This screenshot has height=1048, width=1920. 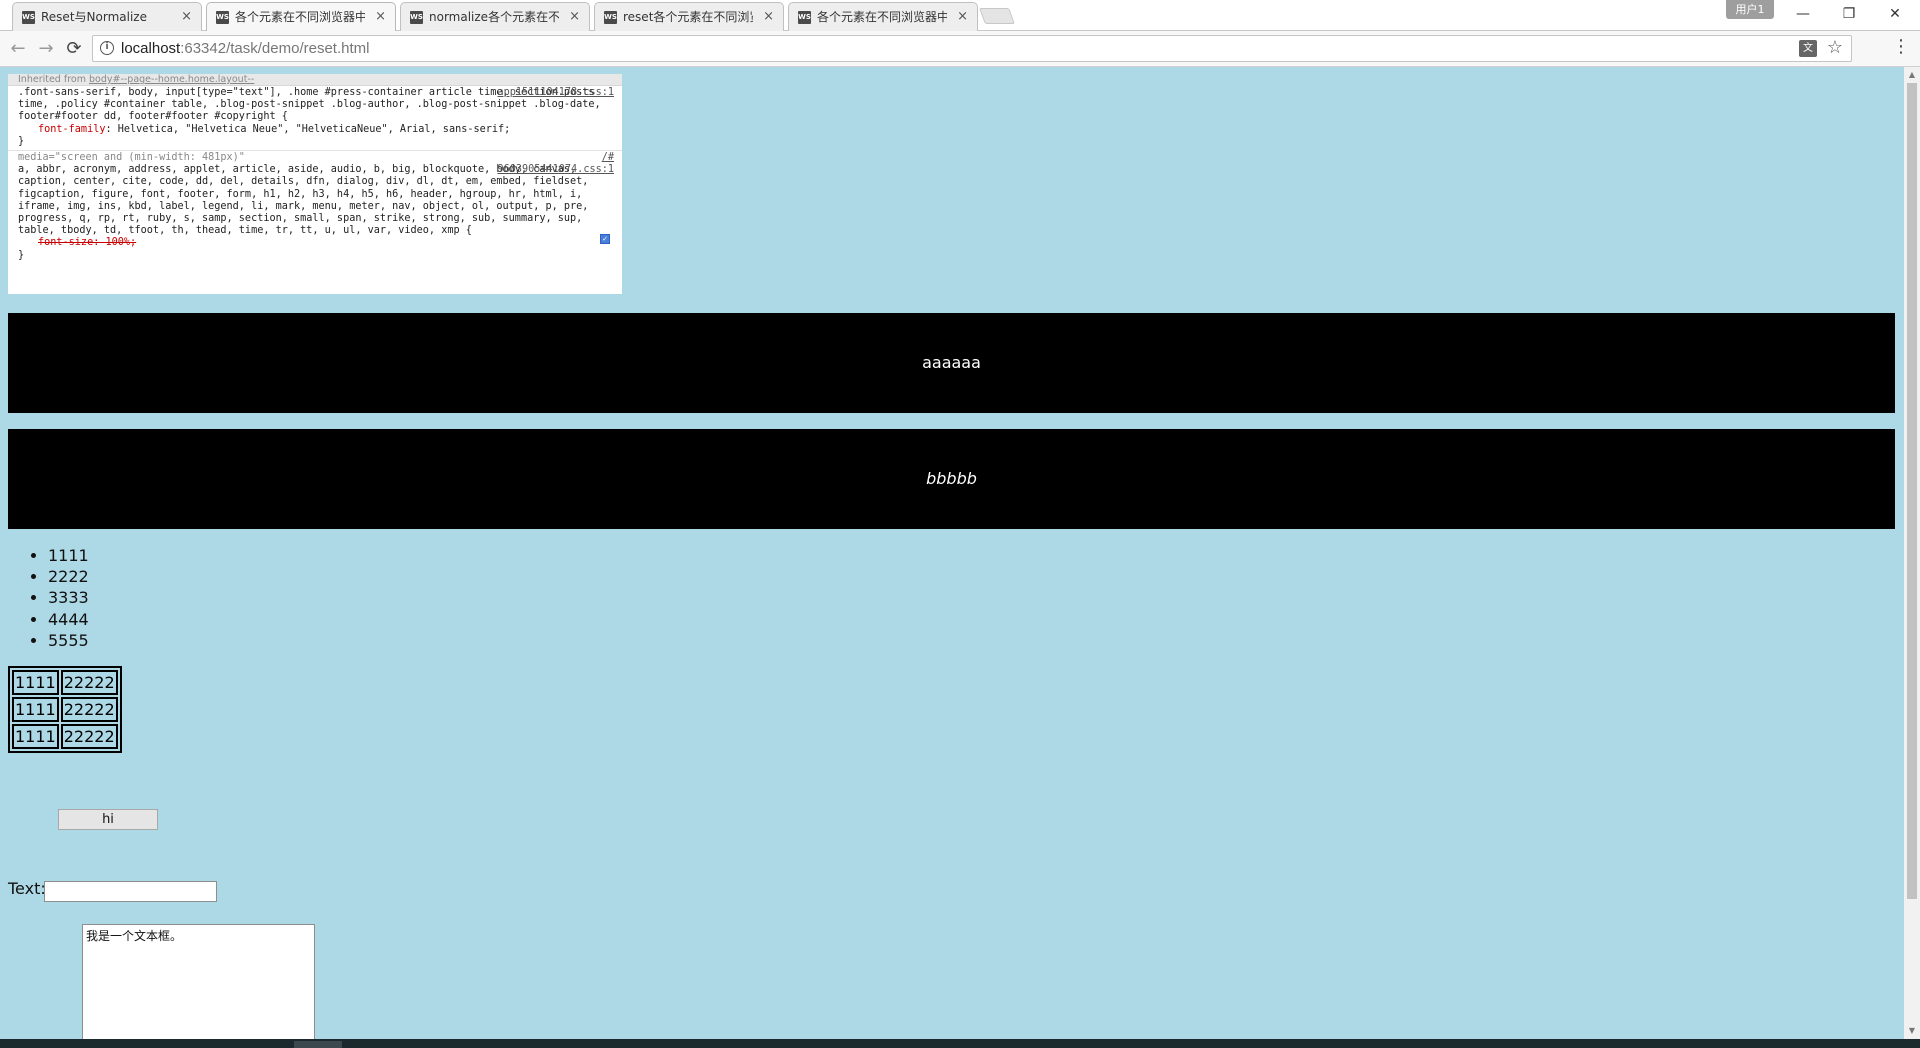 What do you see at coordinates (1750, 9) in the screenshot?
I see `user-profile-badge: 用户1` at bounding box center [1750, 9].